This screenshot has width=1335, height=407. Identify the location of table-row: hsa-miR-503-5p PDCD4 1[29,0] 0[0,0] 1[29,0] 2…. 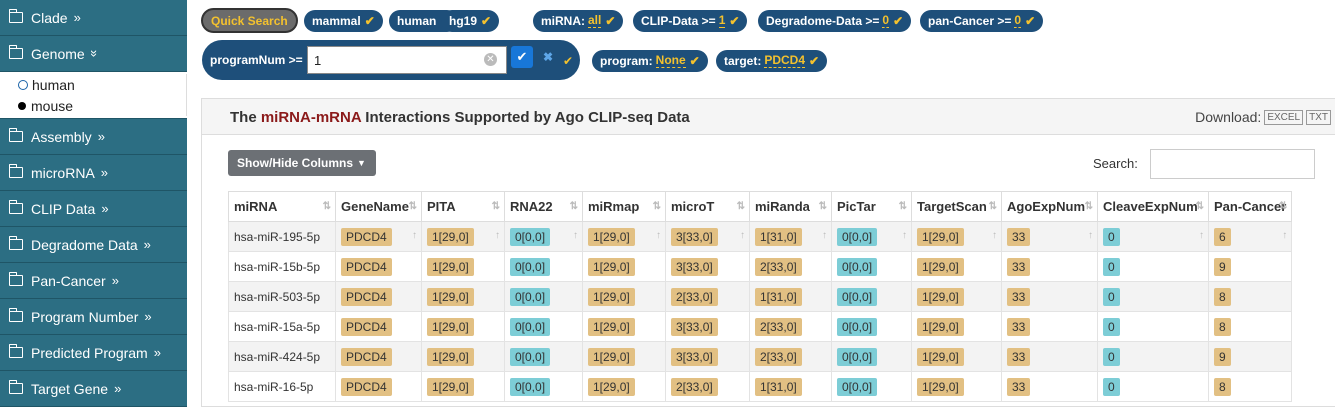
(760, 296).